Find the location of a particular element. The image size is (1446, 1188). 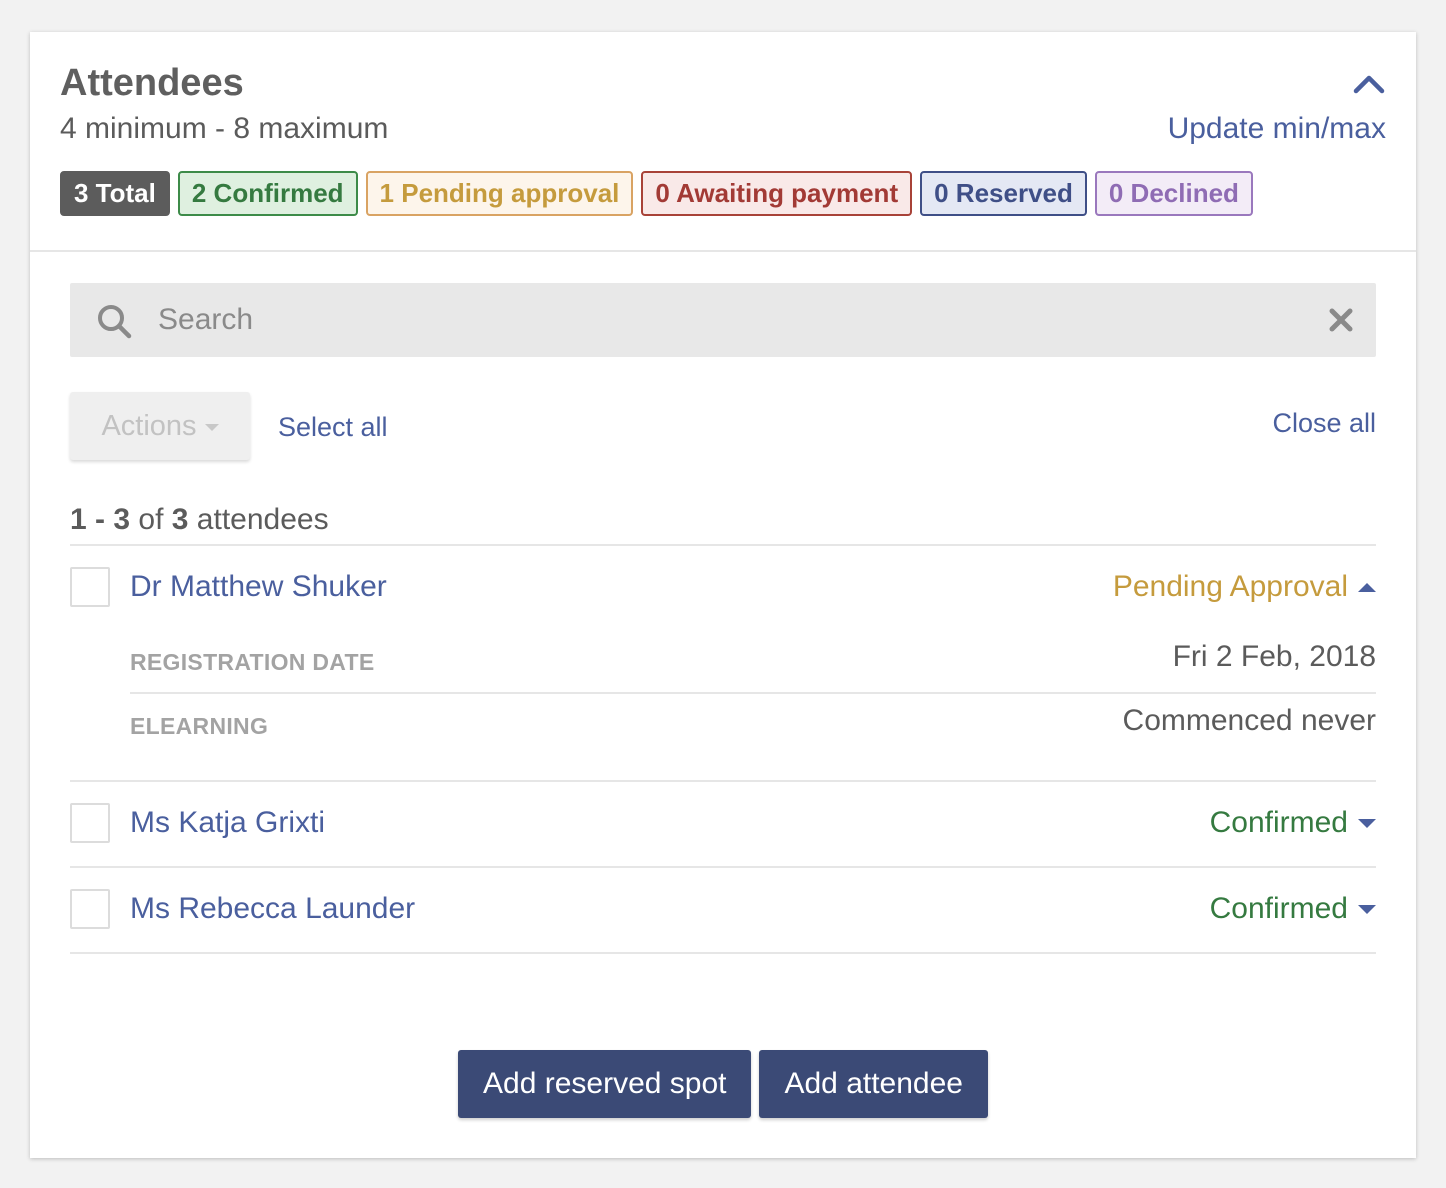

min-max-subtitle: 4 minimum - 8 maximum is located at coordinates (224, 128).